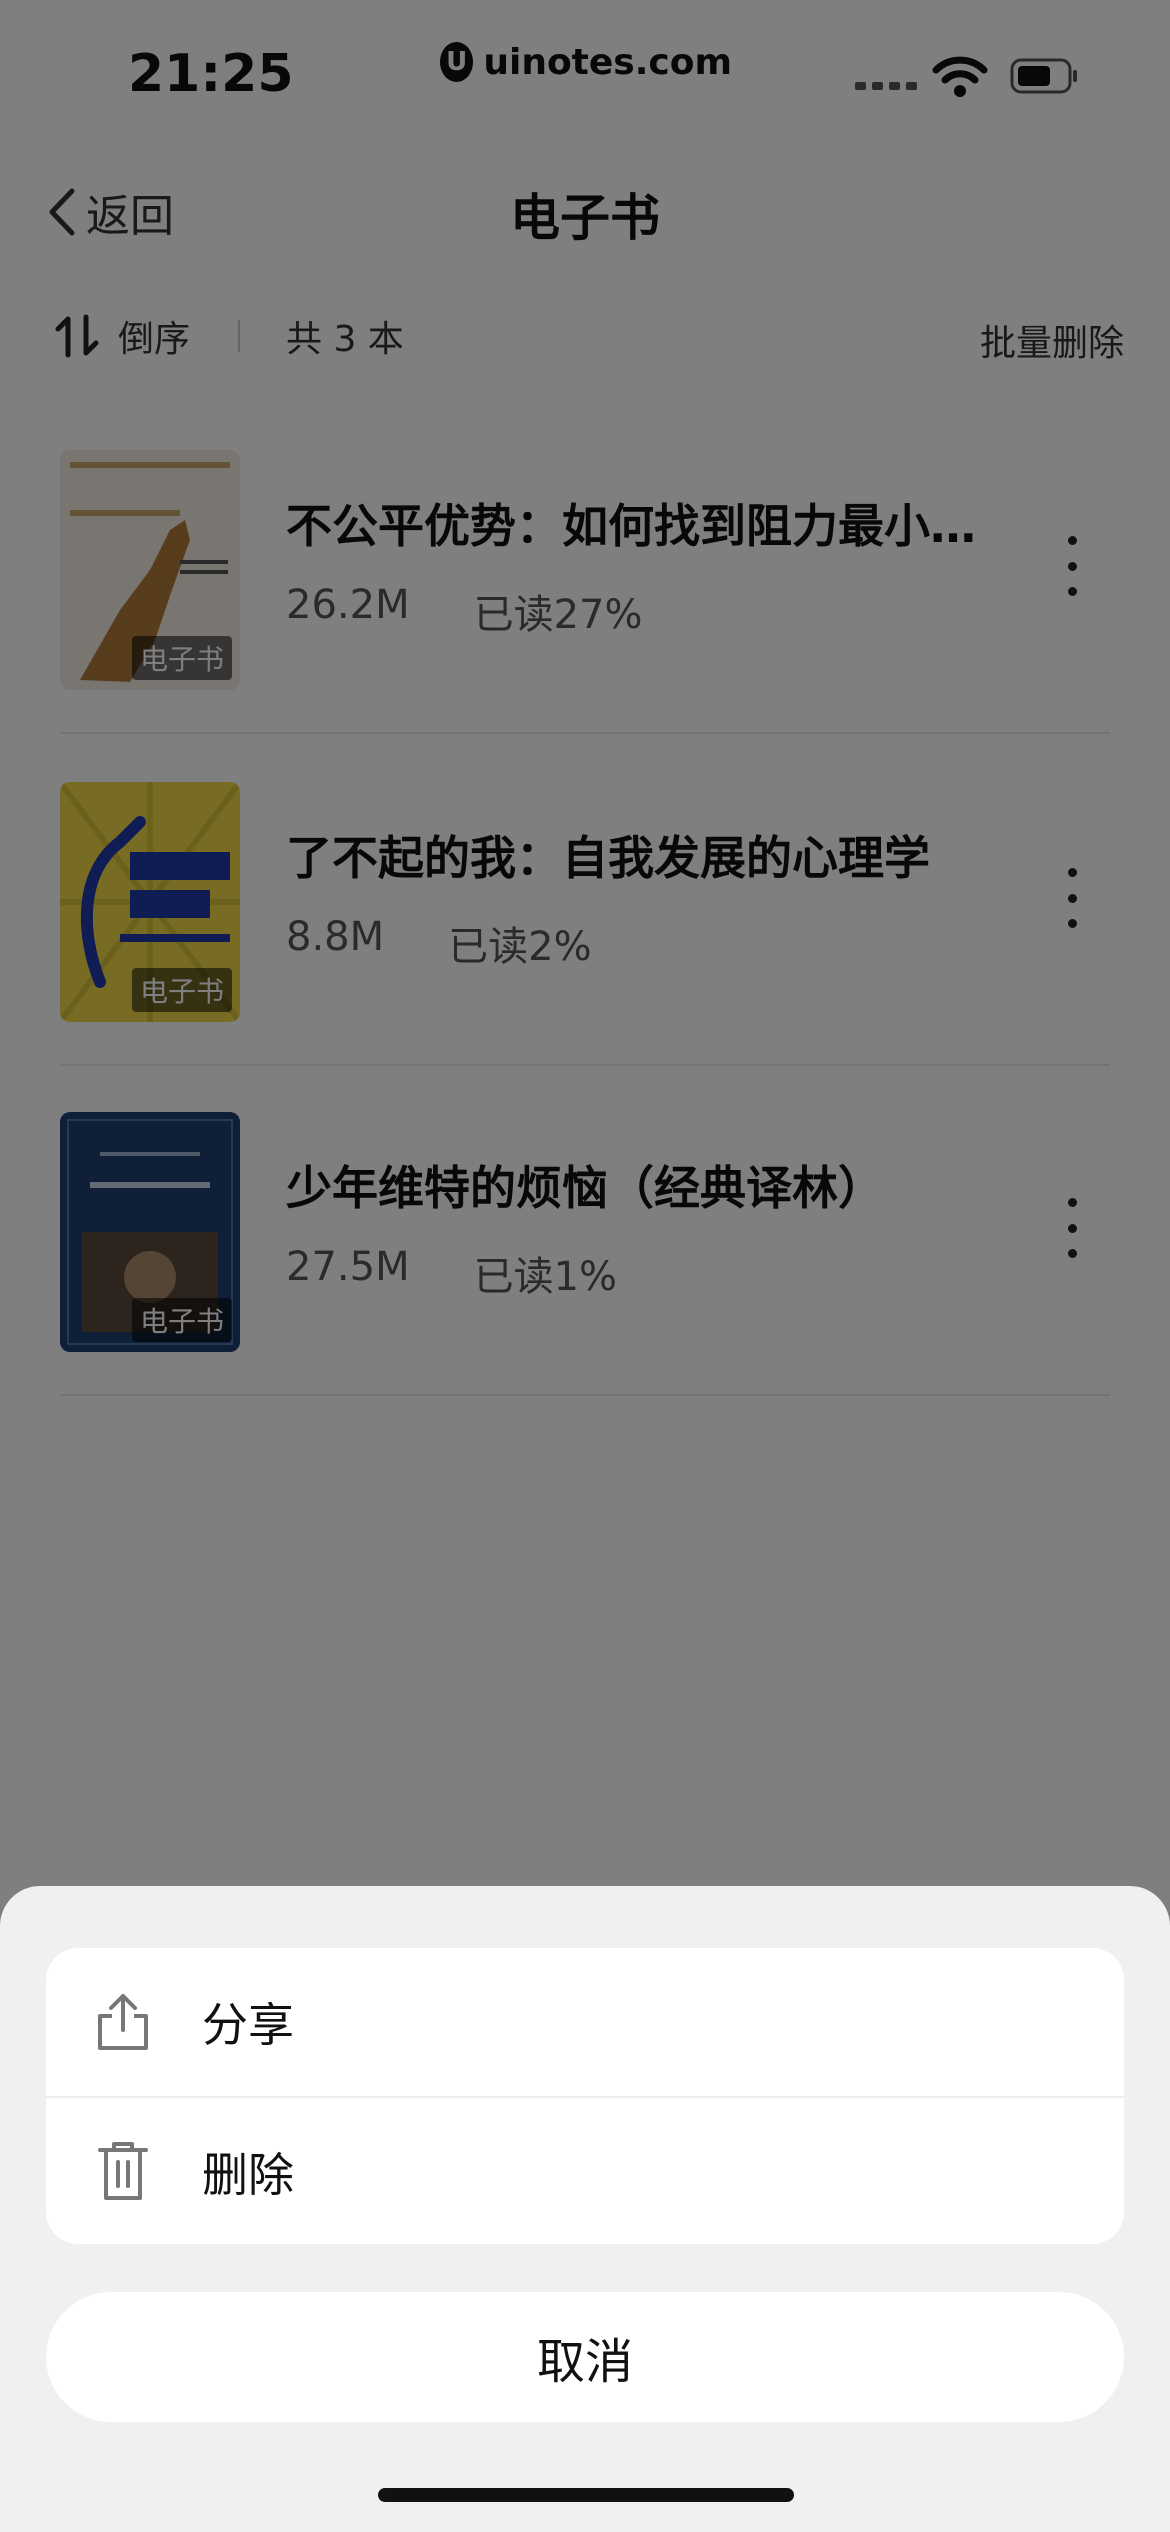  What do you see at coordinates (585, 2357) in the screenshot?
I see `cancel-button: 取消` at bounding box center [585, 2357].